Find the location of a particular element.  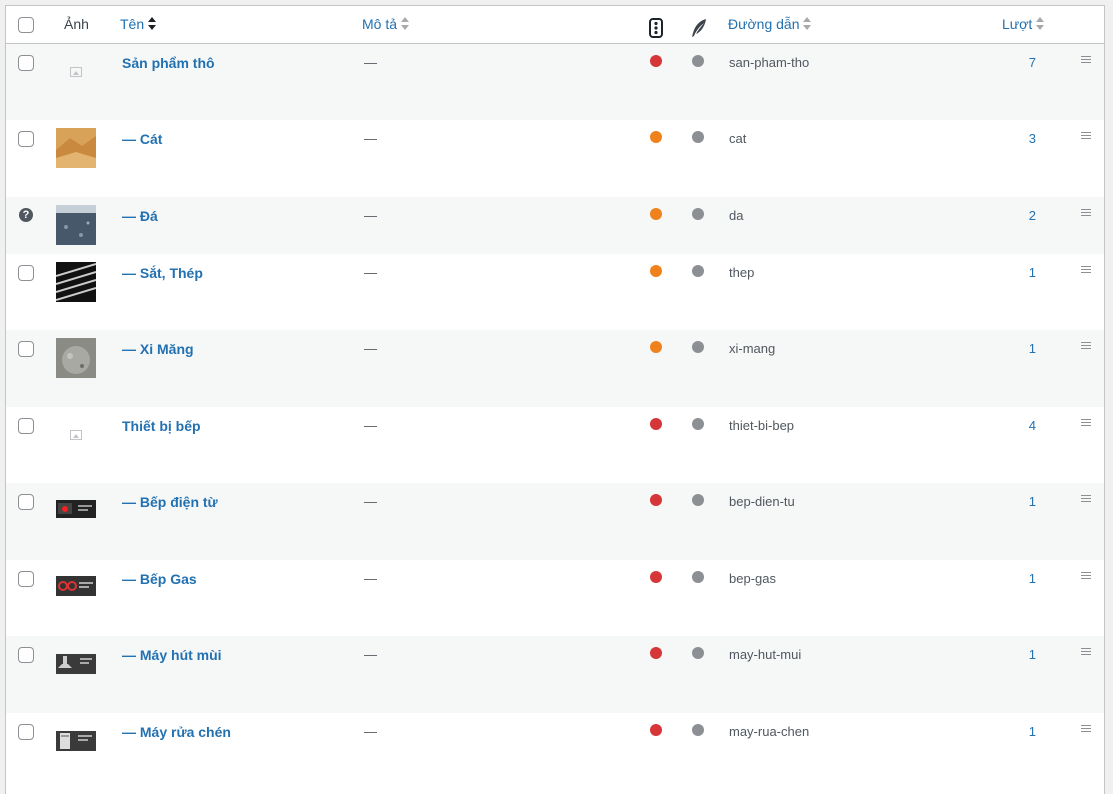

category-slug: may-hut-mui is located at coordinates (765, 654).